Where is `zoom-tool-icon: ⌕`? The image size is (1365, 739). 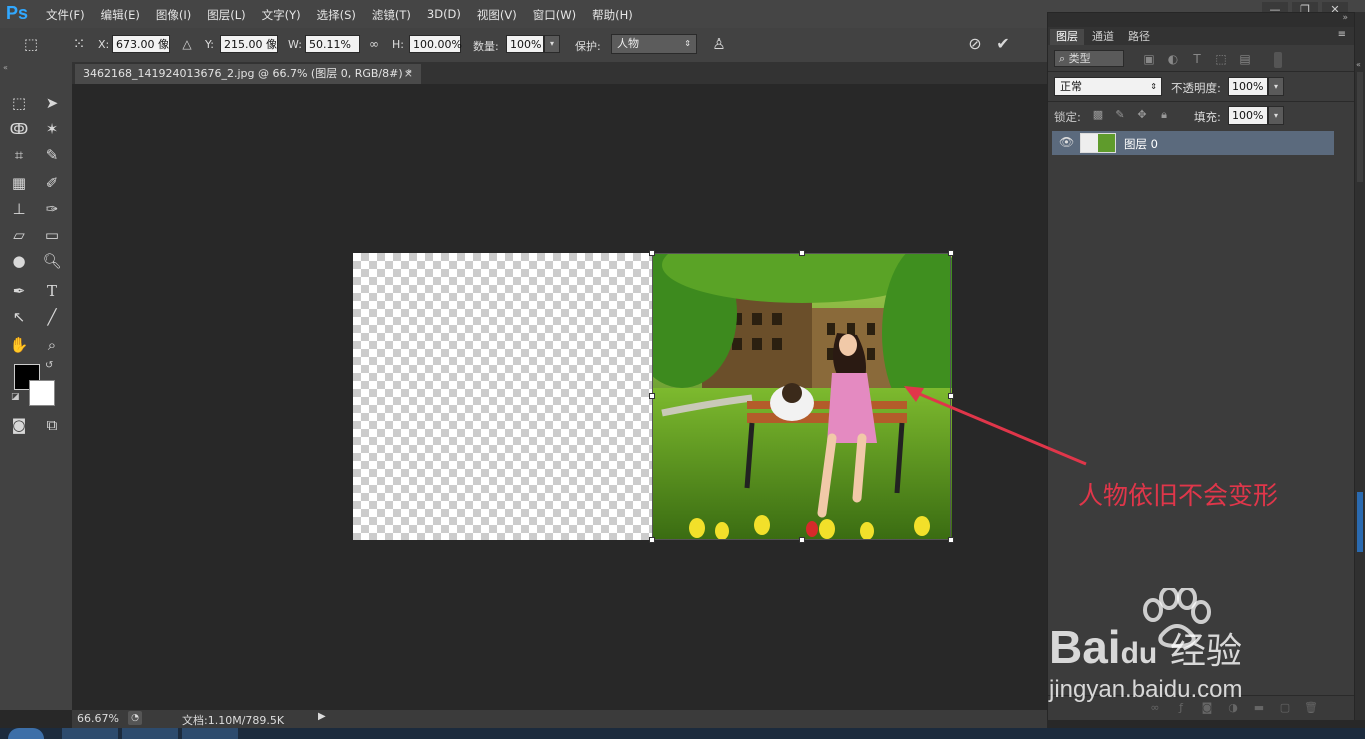 zoom-tool-icon: ⌕ is located at coordinates (52, 345).